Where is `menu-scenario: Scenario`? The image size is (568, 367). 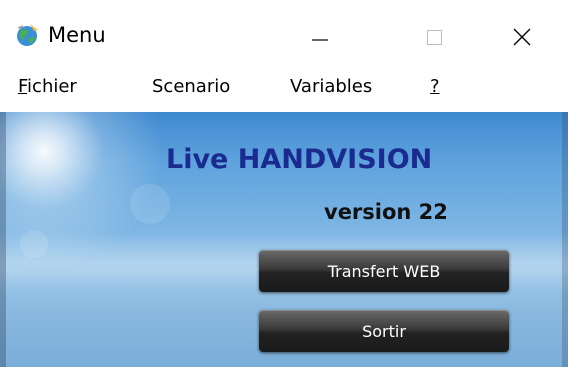
menu-scenario: Scenario is located at coordinates (191, 87).